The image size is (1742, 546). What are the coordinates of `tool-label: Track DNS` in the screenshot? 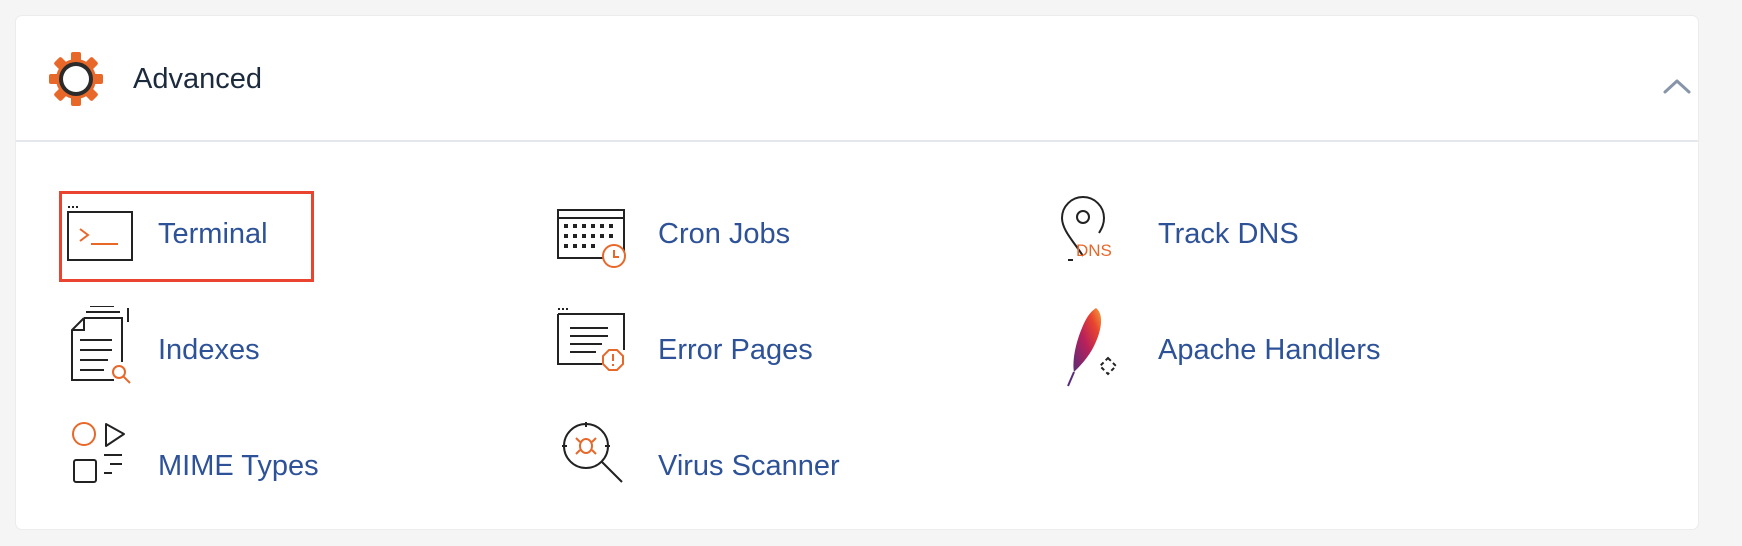 It's located at (1228, 234).